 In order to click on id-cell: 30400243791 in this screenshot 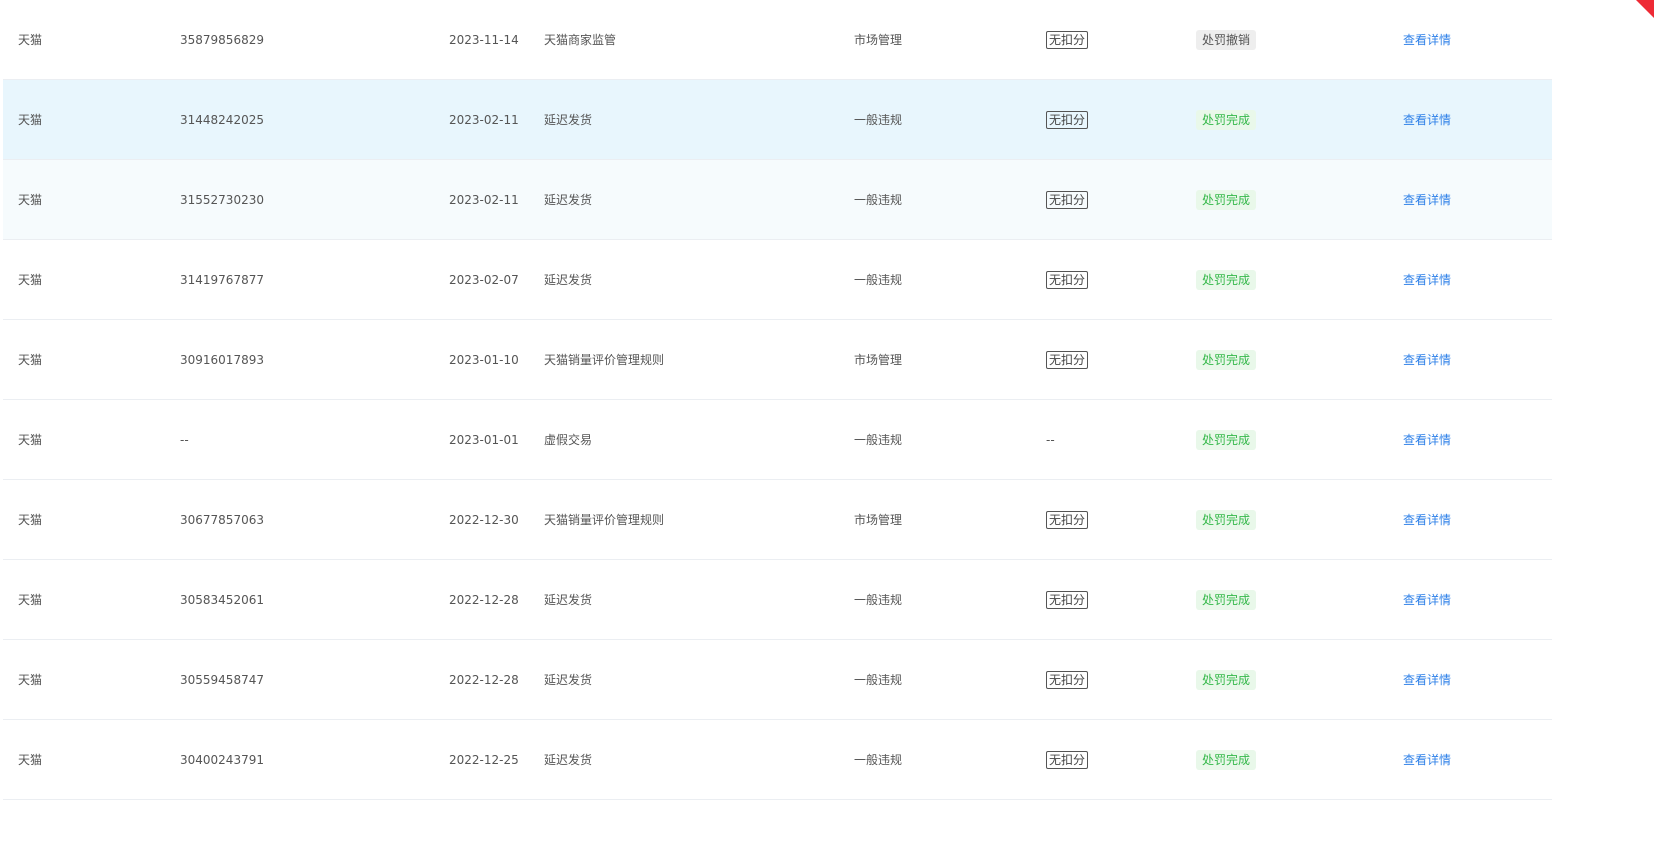, I will do `click(222, 759)`.